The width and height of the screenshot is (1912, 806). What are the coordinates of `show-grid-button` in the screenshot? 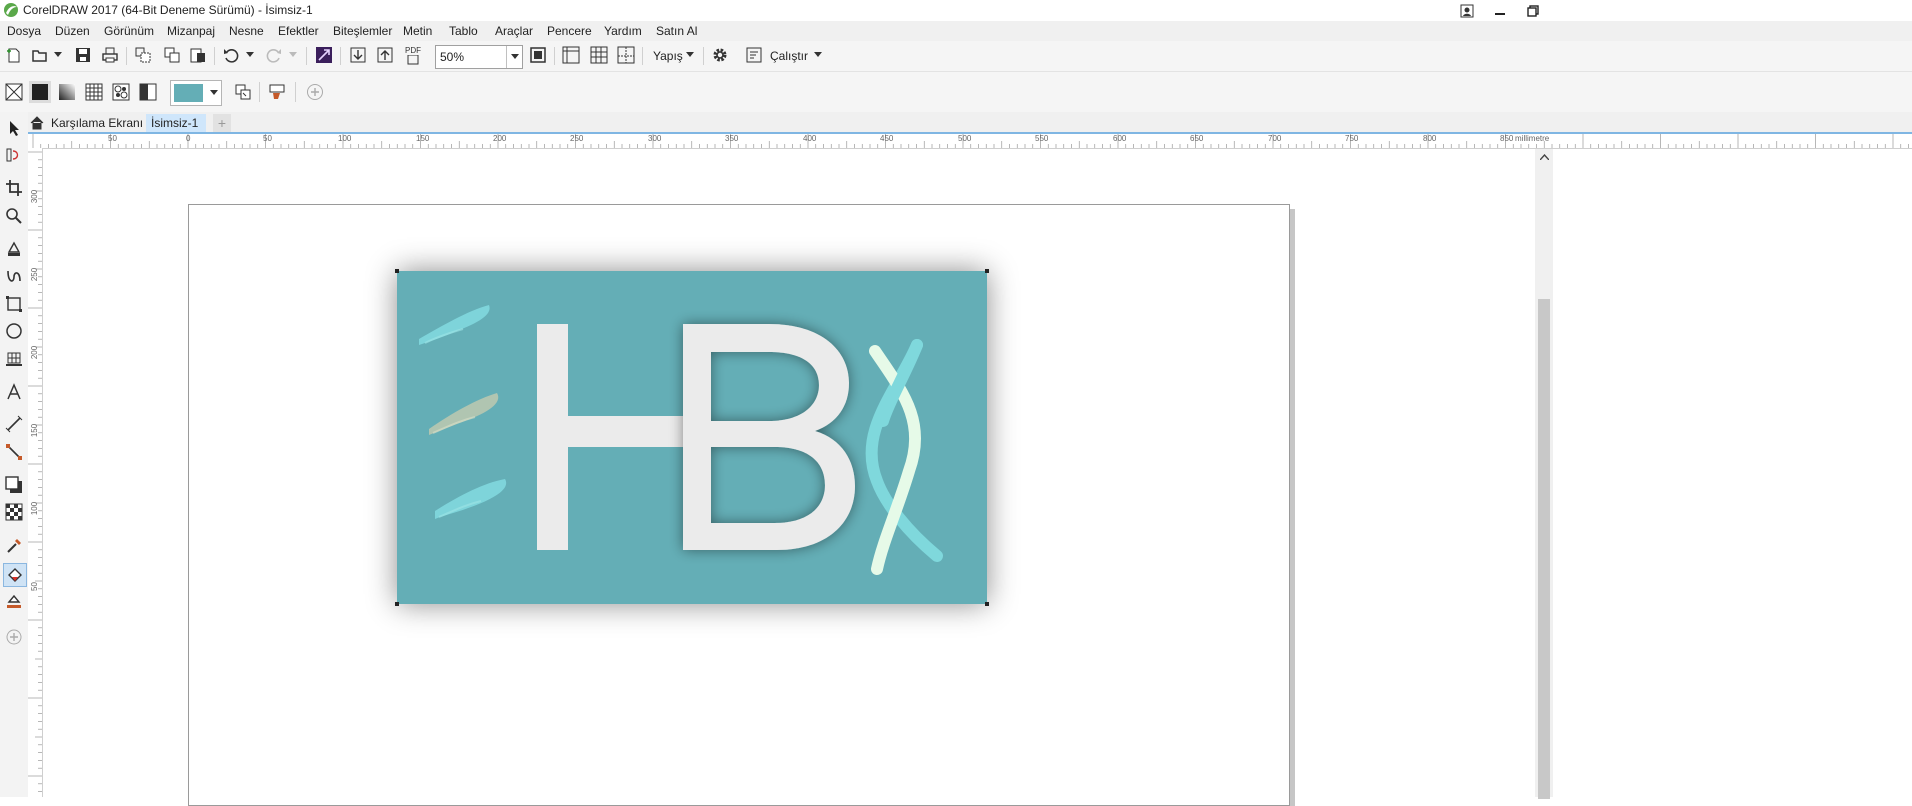 It's located at (599, 55).